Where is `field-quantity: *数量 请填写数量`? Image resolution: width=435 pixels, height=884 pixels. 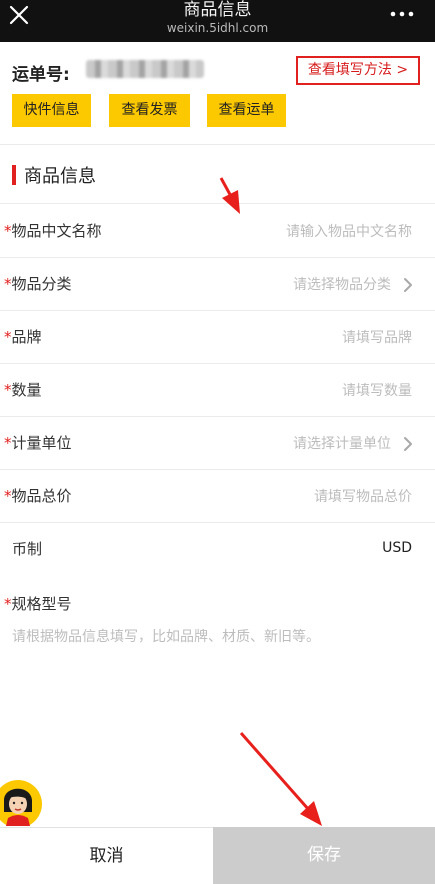 field-quantity: *数量 请填写数量 is located at coordinates (217, 390).